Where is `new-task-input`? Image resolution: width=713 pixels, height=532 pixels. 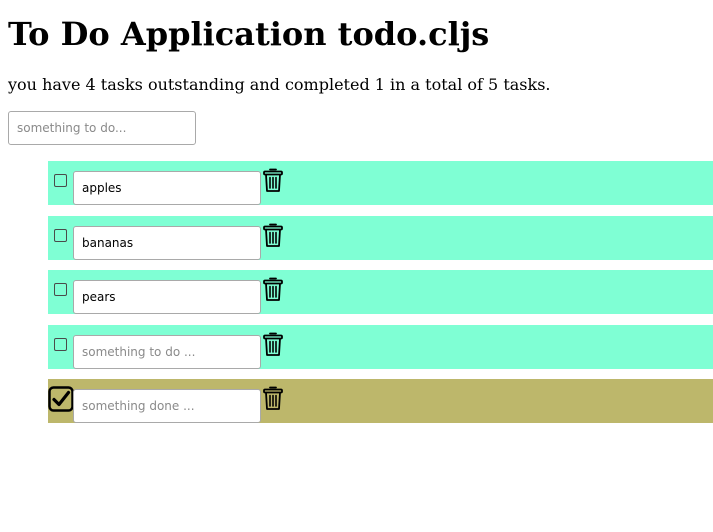 new-task-input is located at coordinates (102, 128).